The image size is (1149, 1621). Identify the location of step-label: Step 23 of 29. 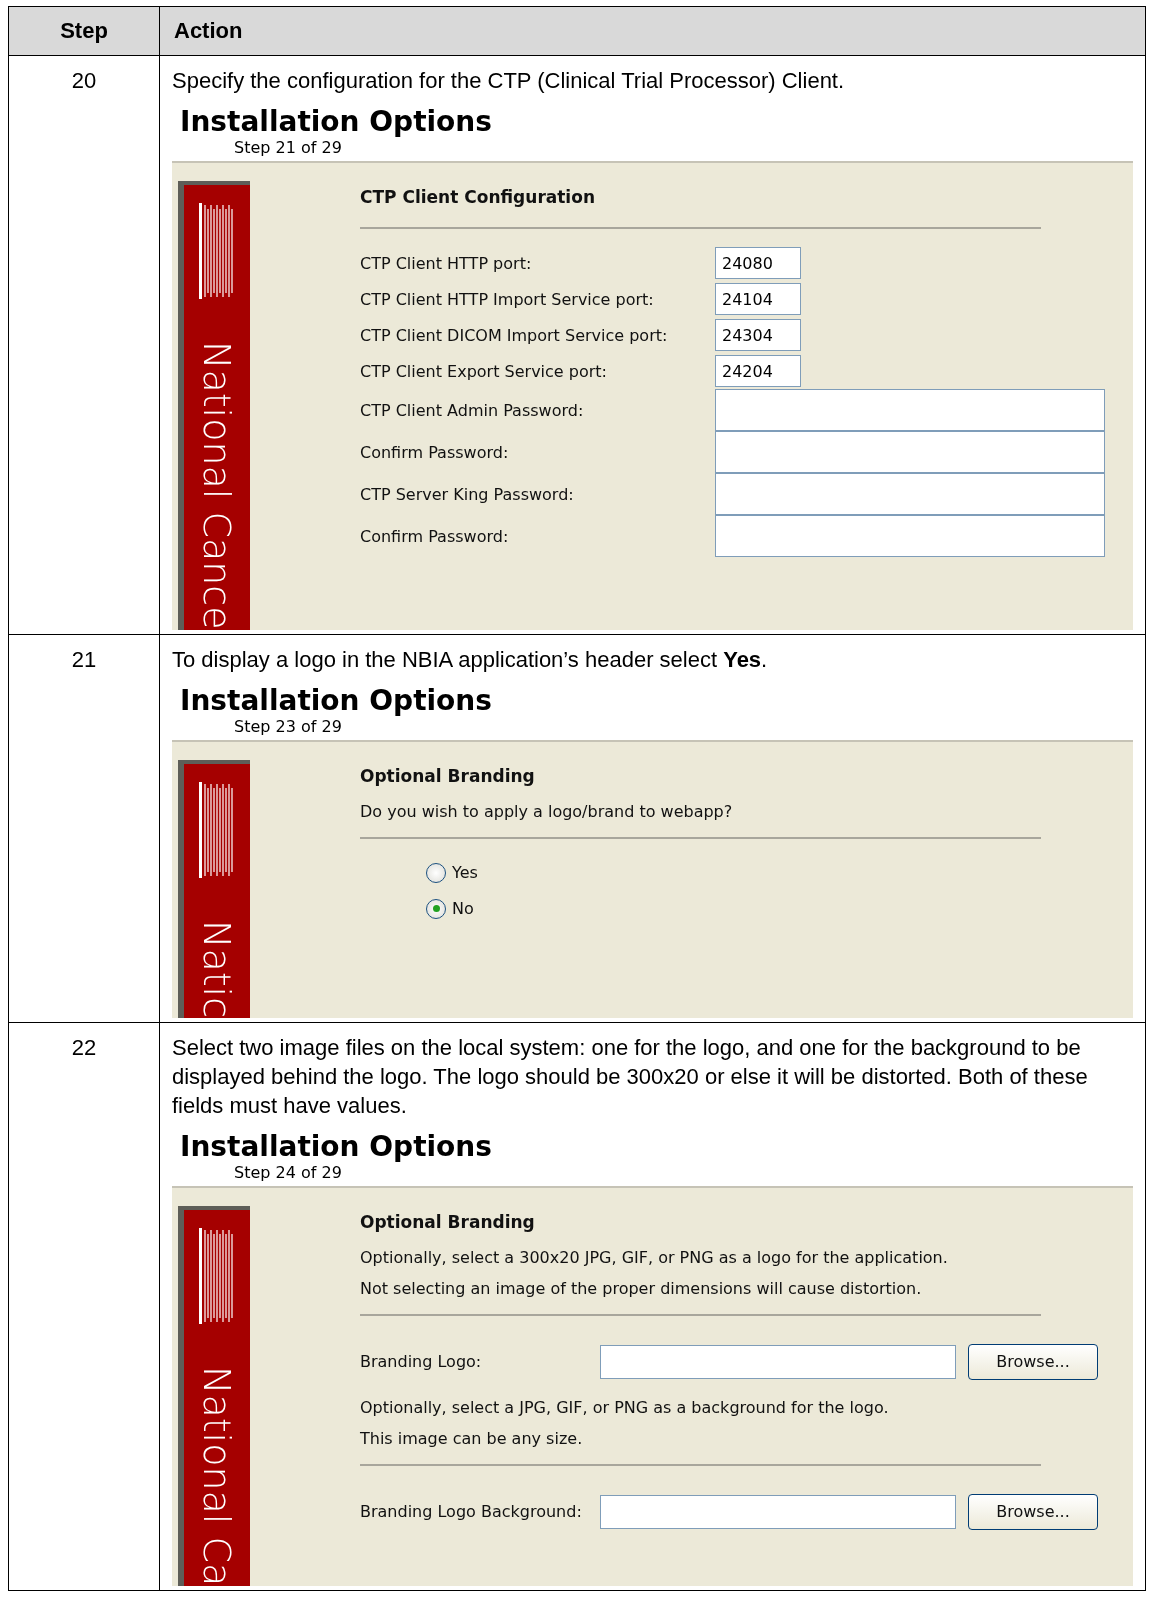
(288, 726).